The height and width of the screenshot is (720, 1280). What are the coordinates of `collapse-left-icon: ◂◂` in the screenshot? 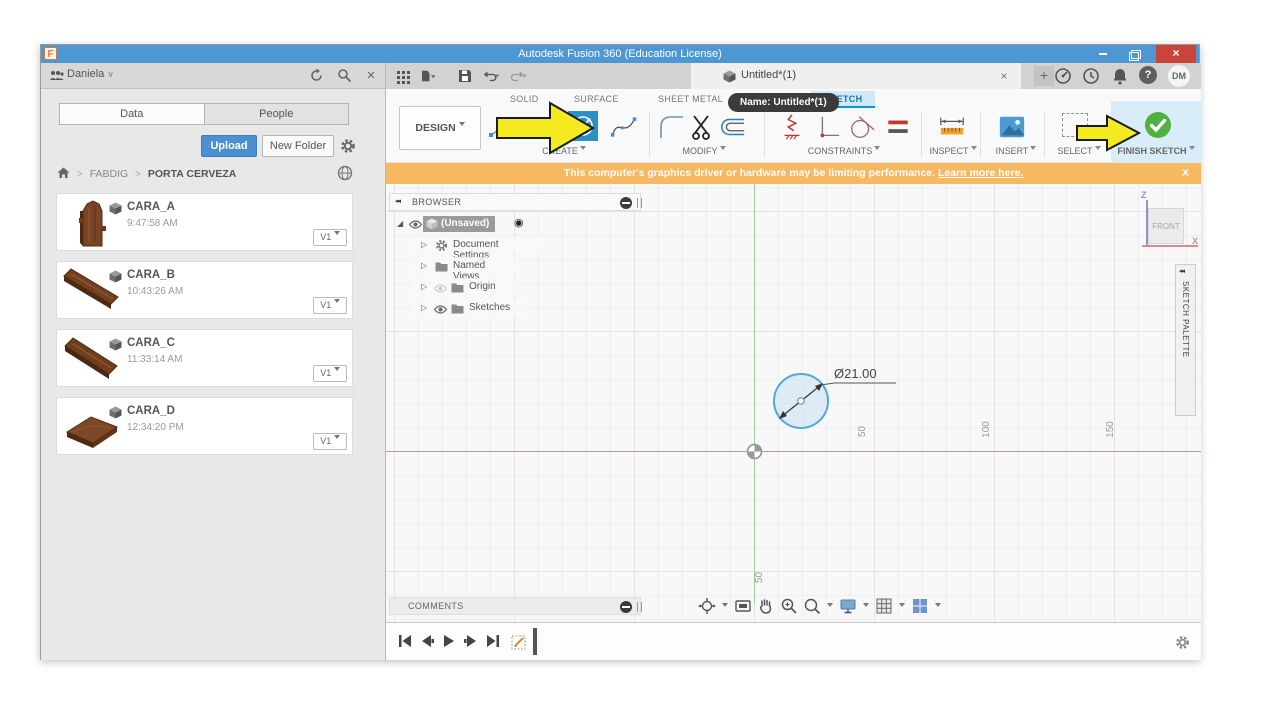 It's located at (398, 201).